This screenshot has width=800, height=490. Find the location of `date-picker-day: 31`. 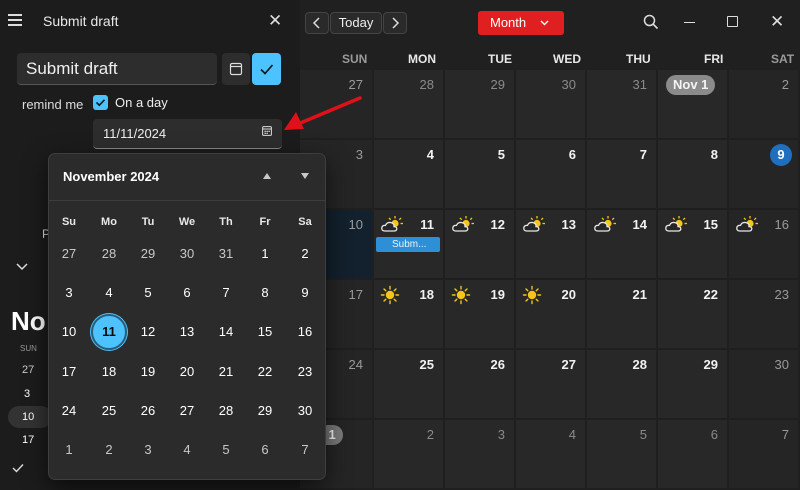

date-picker-day: 31 is located at coordinates (226, 254).